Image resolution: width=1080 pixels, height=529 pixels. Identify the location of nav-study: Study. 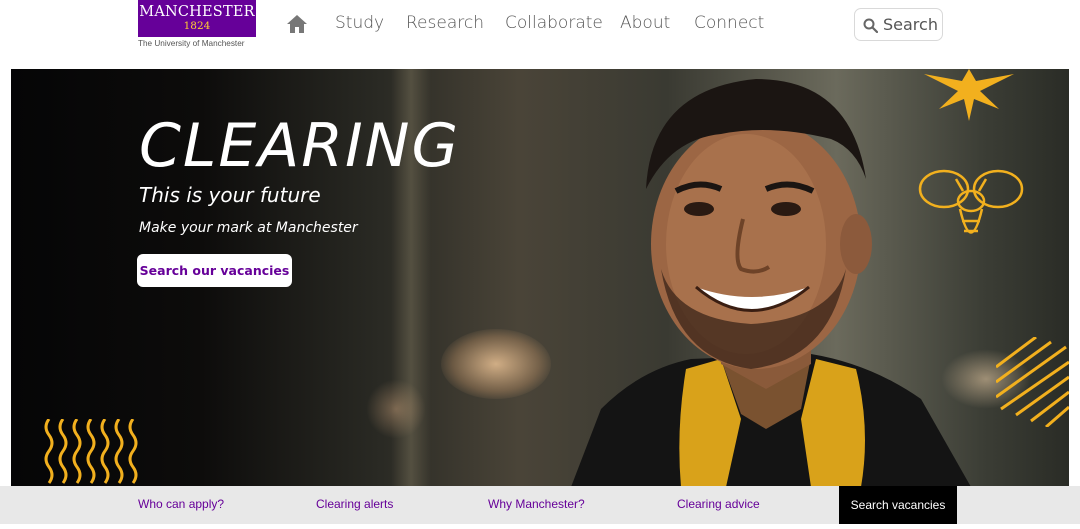
(359, 23).